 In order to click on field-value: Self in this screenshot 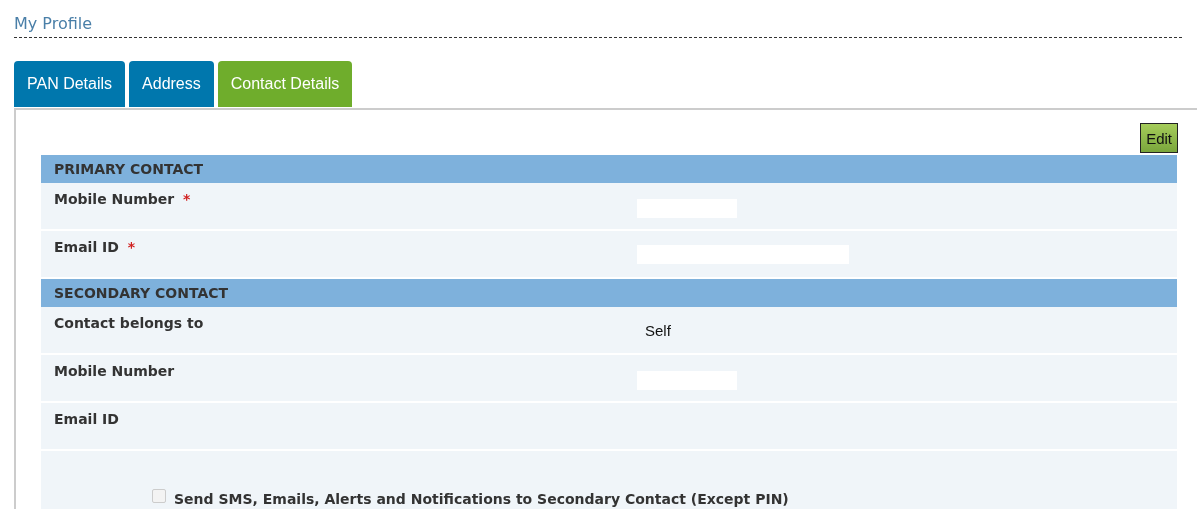, I will do `click(658, 330)`.